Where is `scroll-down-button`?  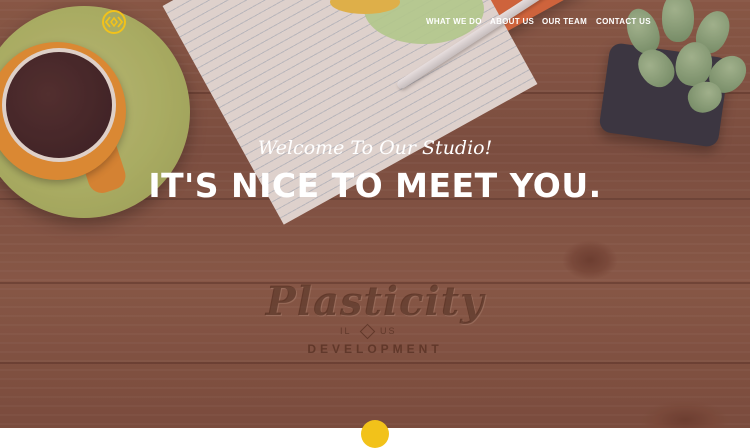 scroll-down-button is located at coordinates (375, 434).